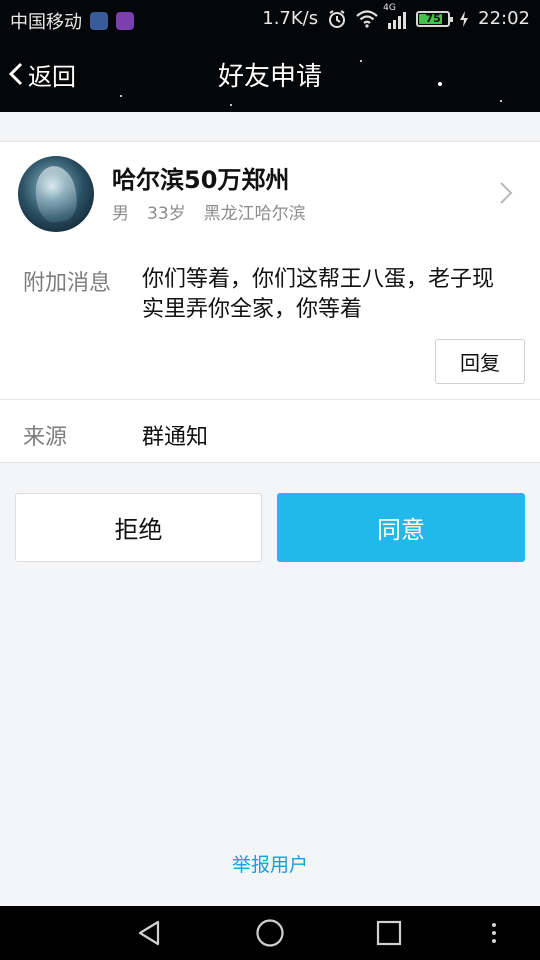 This screenshot has width=540, height=960. What do you see at coordinates (254, 214) in the screenshot?
I see `profile-location: 黑龙江哈尔滨` at bounding box center [254, 214].